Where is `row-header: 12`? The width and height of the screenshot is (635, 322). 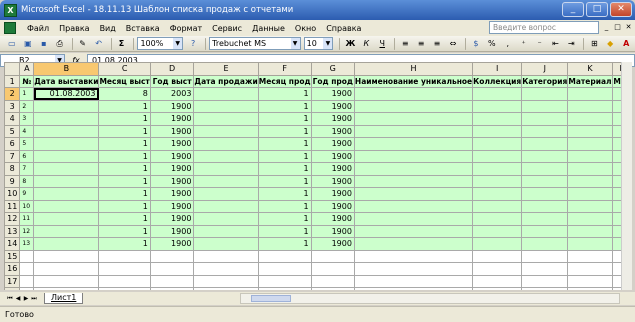 row-header: 12 is located at coordinates (12, 219).